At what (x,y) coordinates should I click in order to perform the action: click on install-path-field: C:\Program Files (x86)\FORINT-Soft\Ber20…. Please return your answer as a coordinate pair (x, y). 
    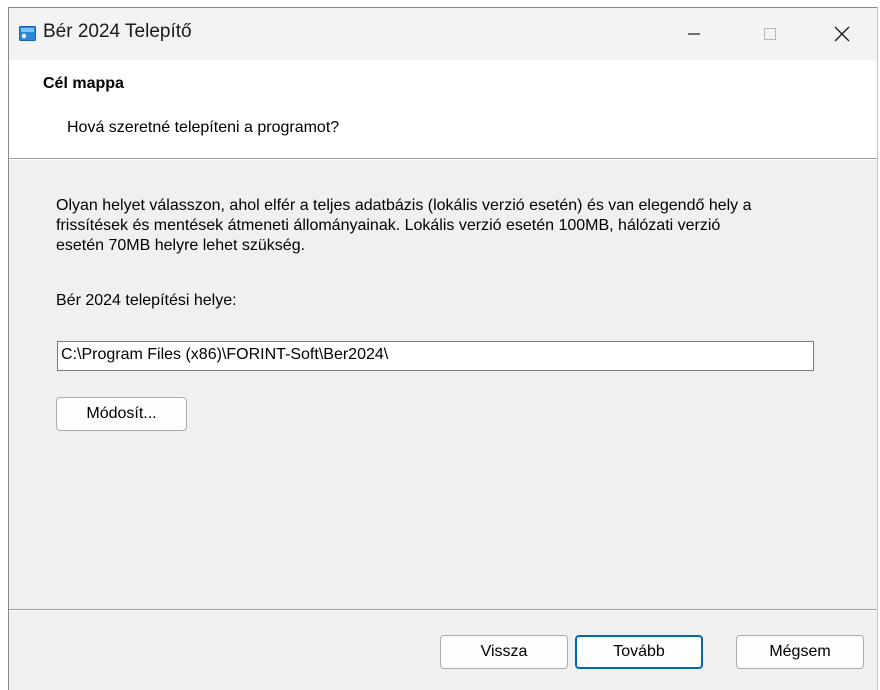
    Looking at the image, I should click on (435, 356).